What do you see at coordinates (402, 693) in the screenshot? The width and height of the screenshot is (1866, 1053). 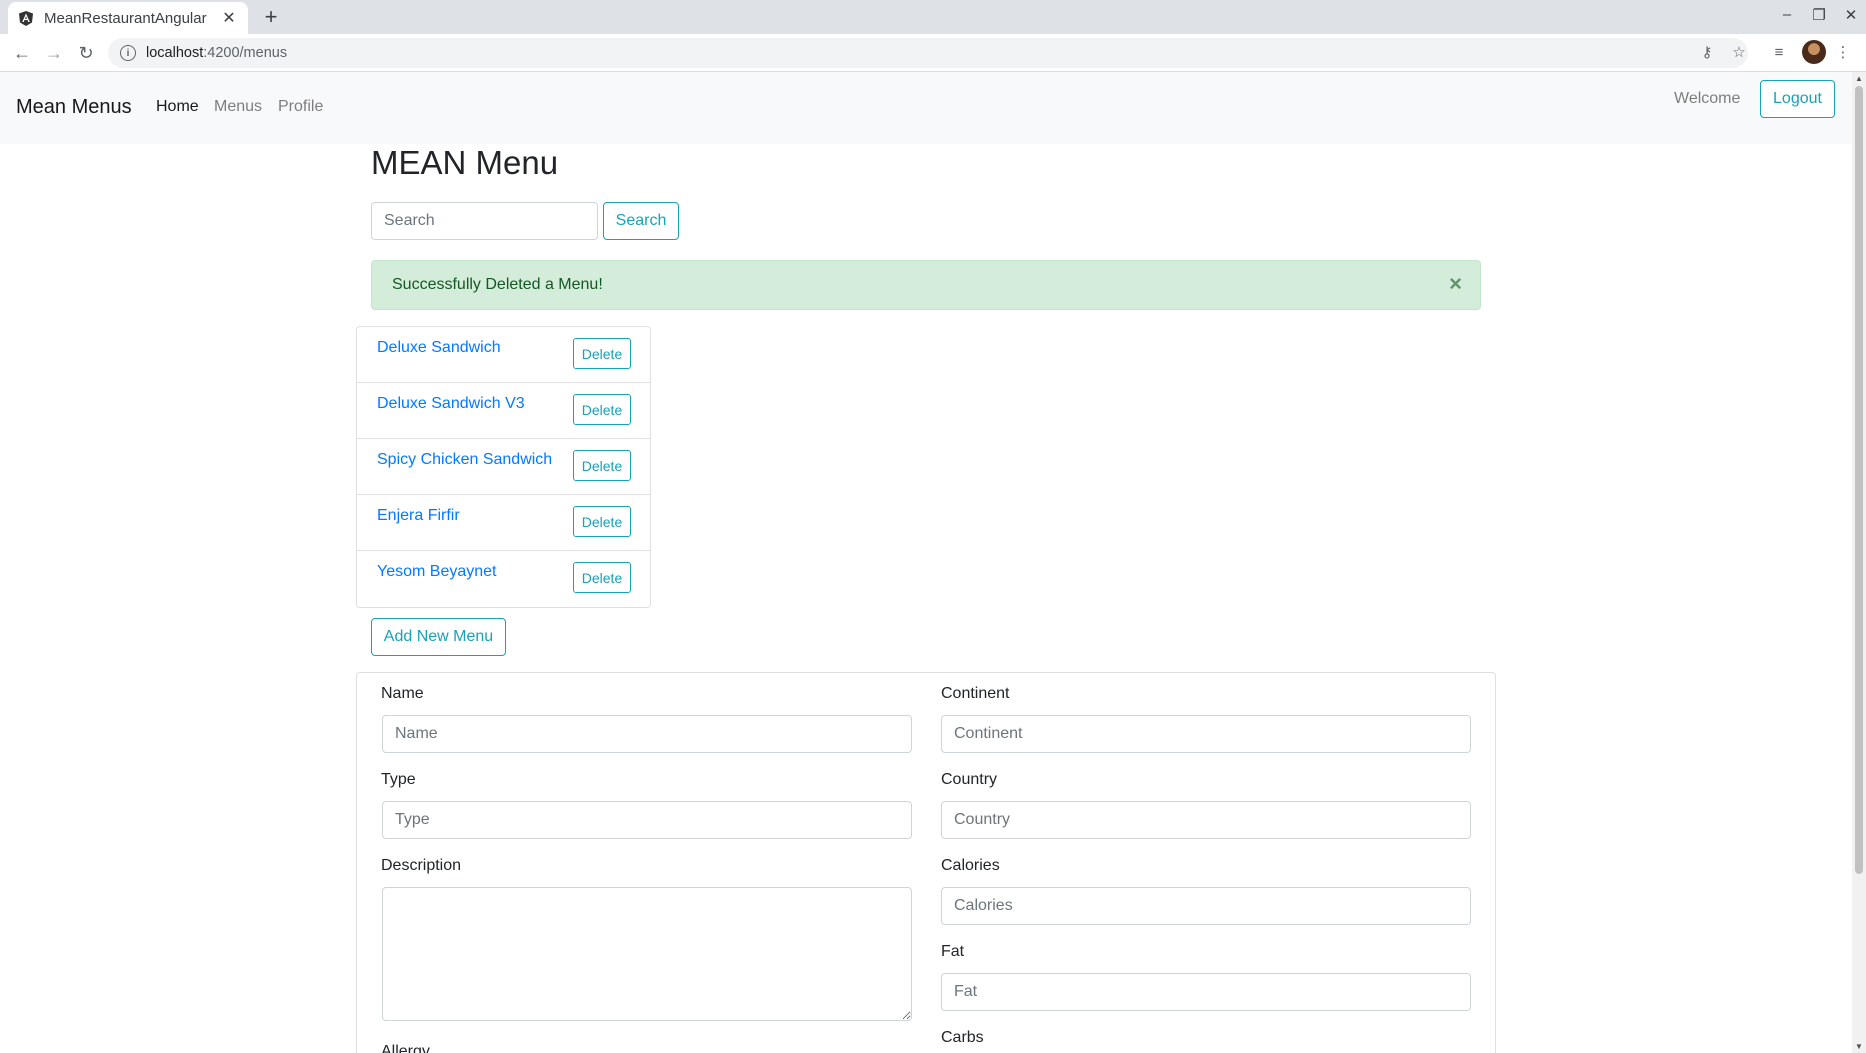 I see `name-label: Name` at bounding box center [402, 693].